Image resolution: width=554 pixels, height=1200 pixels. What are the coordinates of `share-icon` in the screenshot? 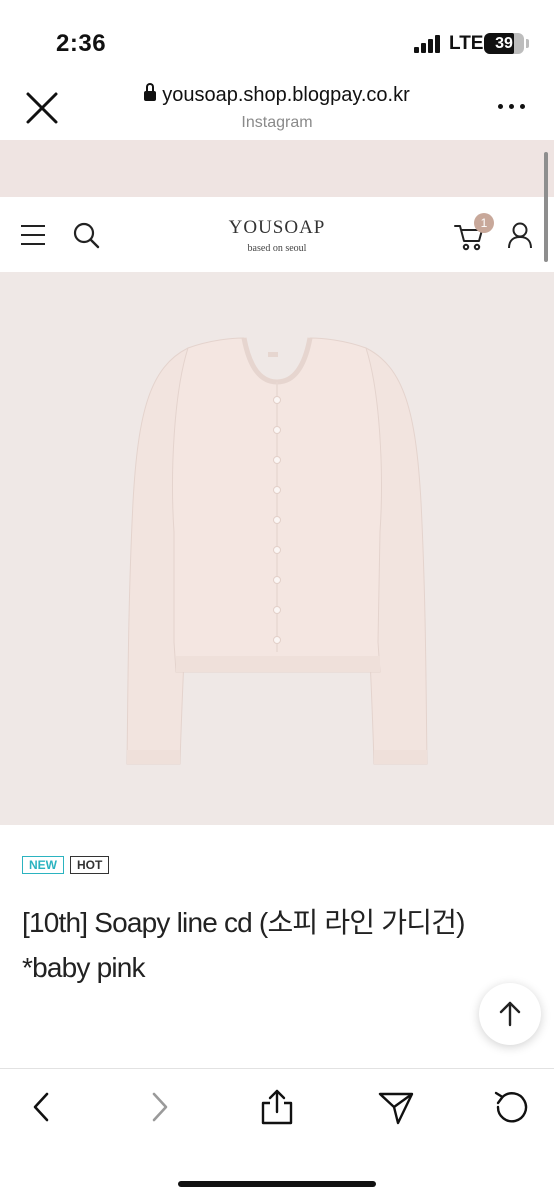 It's located at (277, 1107).